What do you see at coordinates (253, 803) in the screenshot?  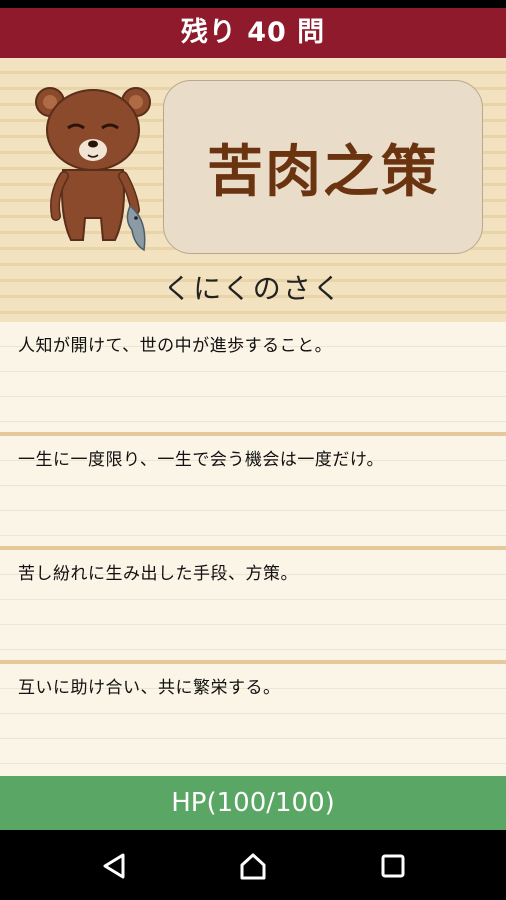 I see `hp-bar: HP(100/100)` at bounding box center [253, 803].